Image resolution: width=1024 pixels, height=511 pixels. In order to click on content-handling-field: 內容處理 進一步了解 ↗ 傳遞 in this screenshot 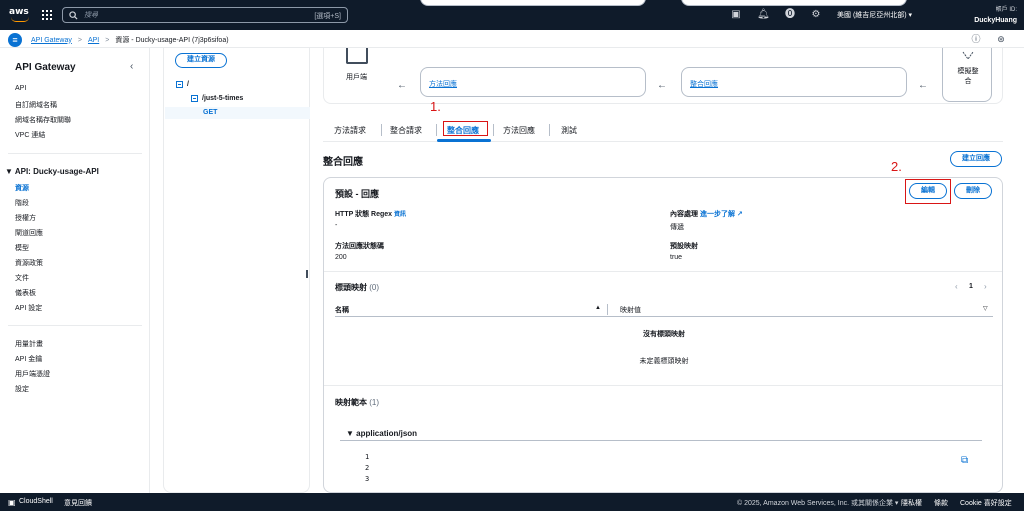, I will do `click(706, 220)`.